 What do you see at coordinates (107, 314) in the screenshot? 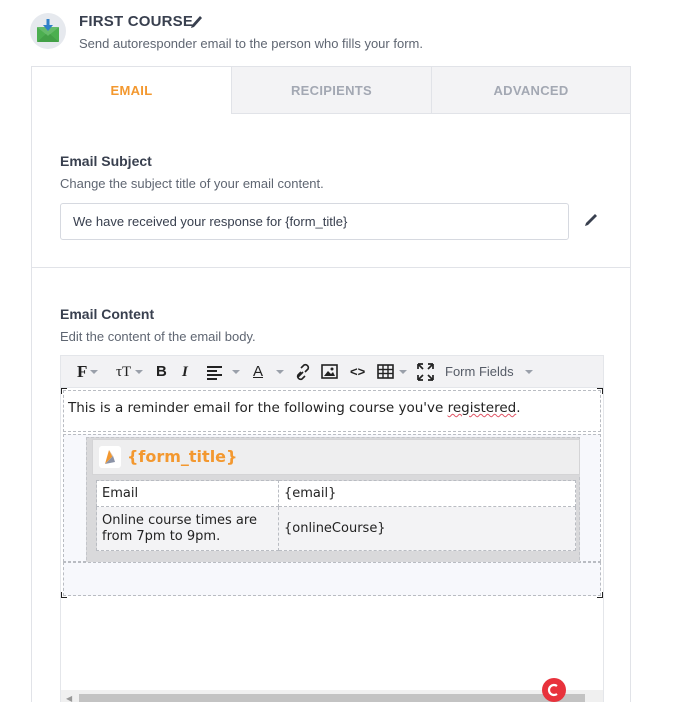
I see `content-title: Email Content` at bounding box center [107, 314].